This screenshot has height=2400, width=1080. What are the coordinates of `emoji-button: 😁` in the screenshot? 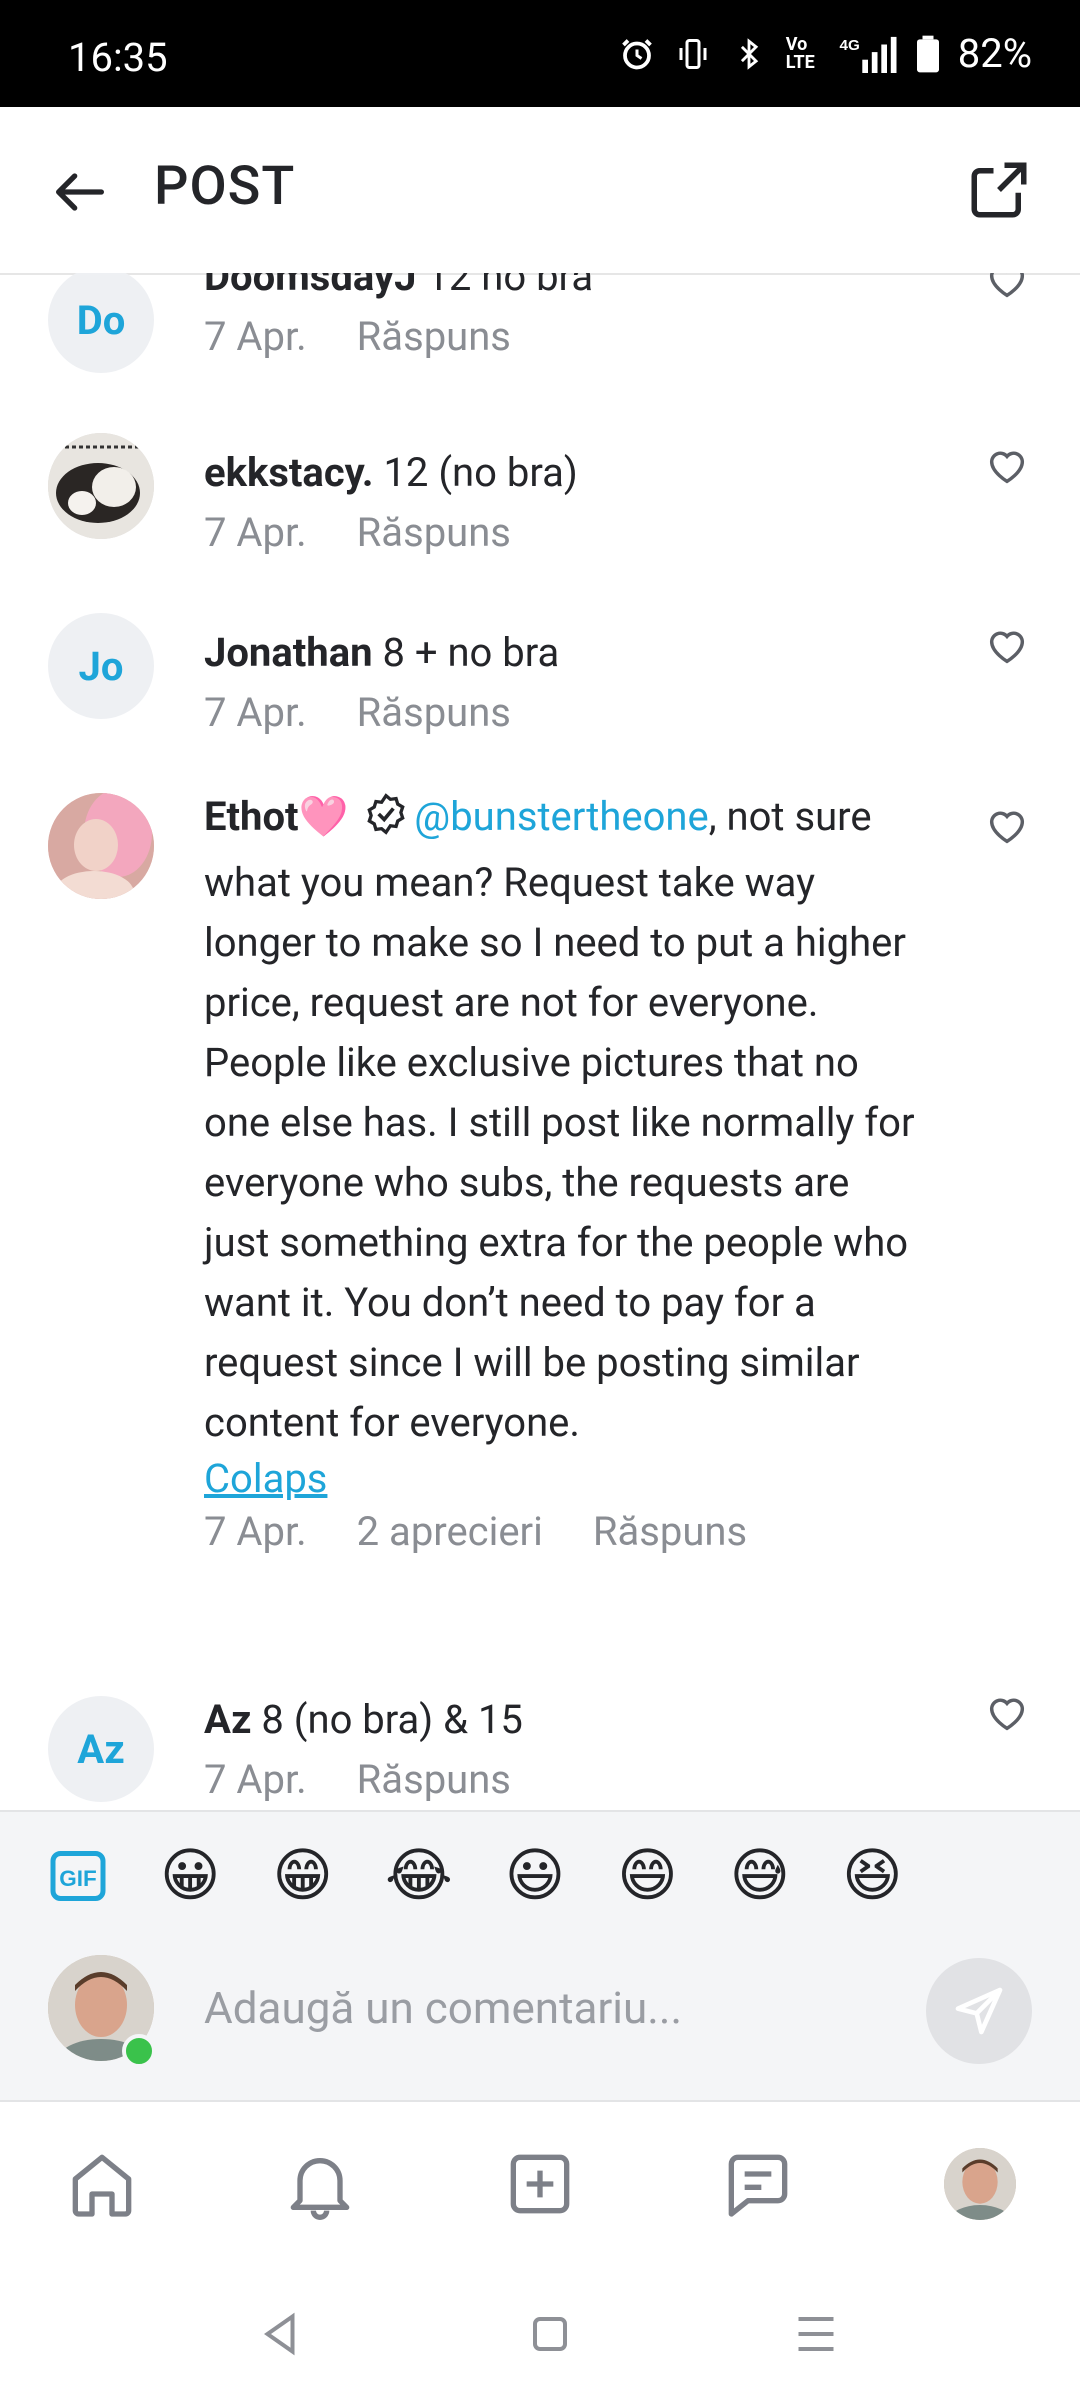 It's located at (302, 1876).